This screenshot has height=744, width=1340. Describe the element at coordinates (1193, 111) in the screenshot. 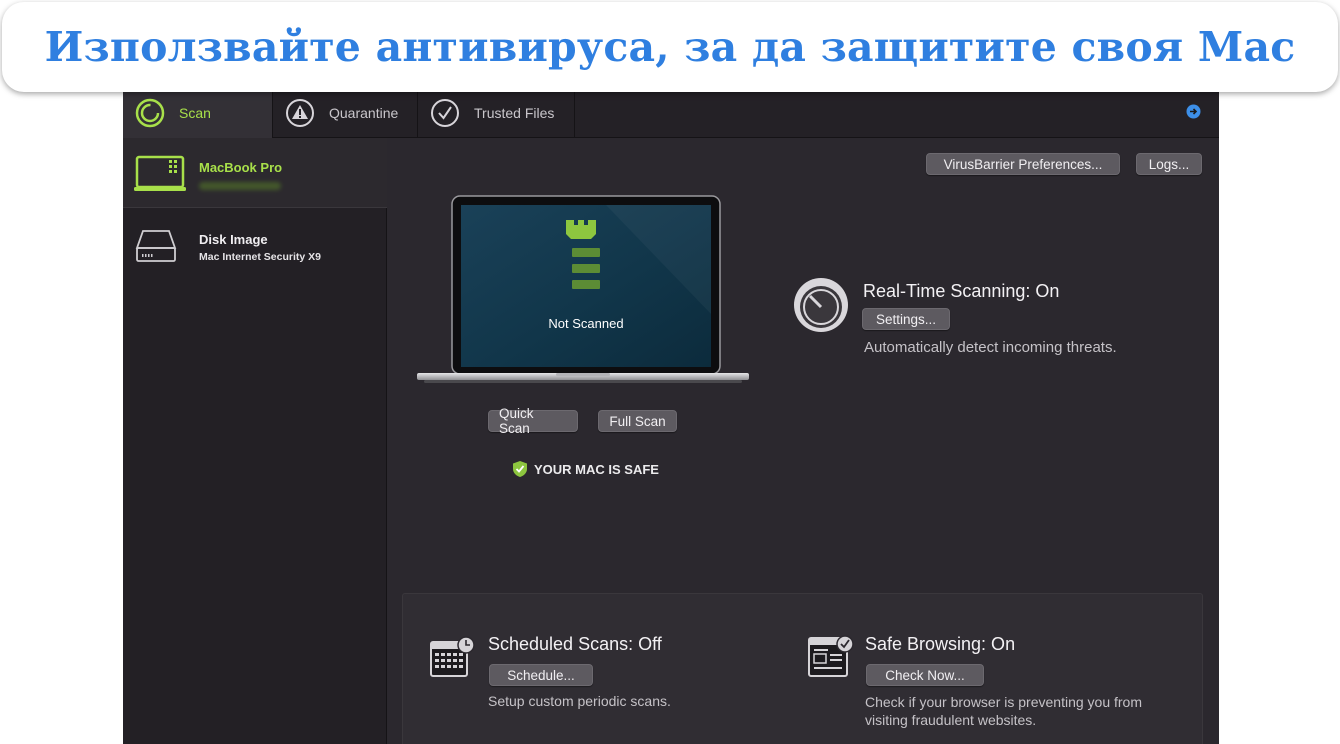

I see `arrow-right-circle-icon` at that location.